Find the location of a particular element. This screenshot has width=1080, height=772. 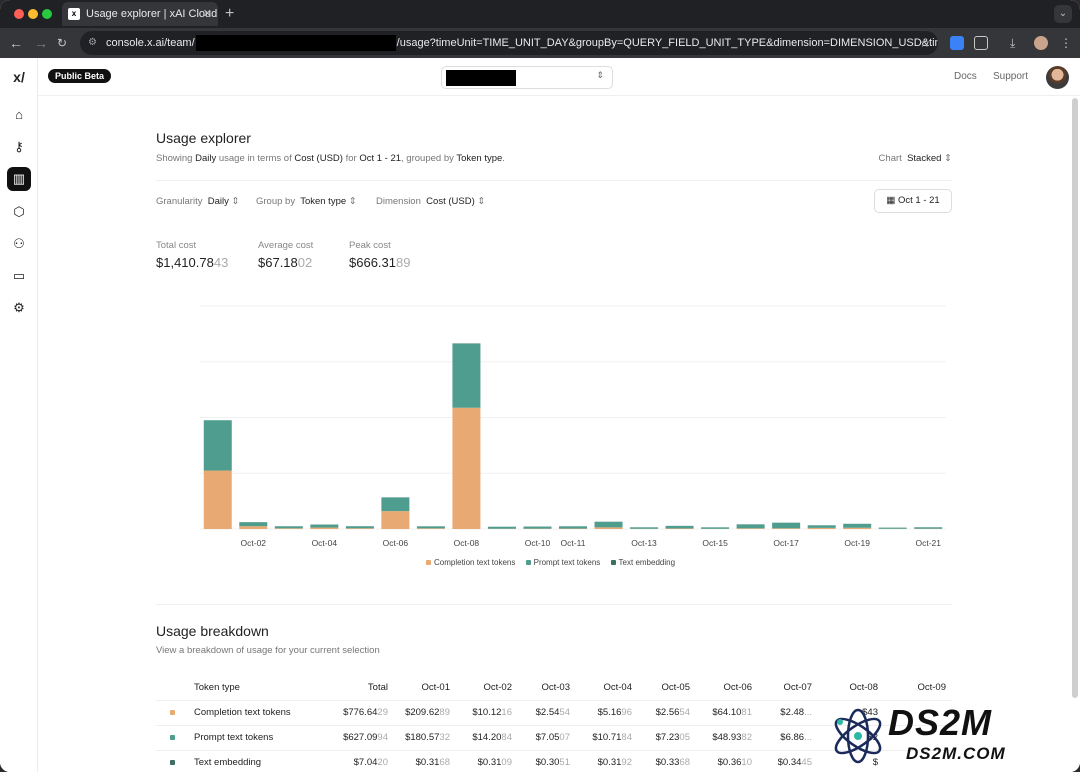

billing-card-icon: ▭ is located at coordinates (19, 276).